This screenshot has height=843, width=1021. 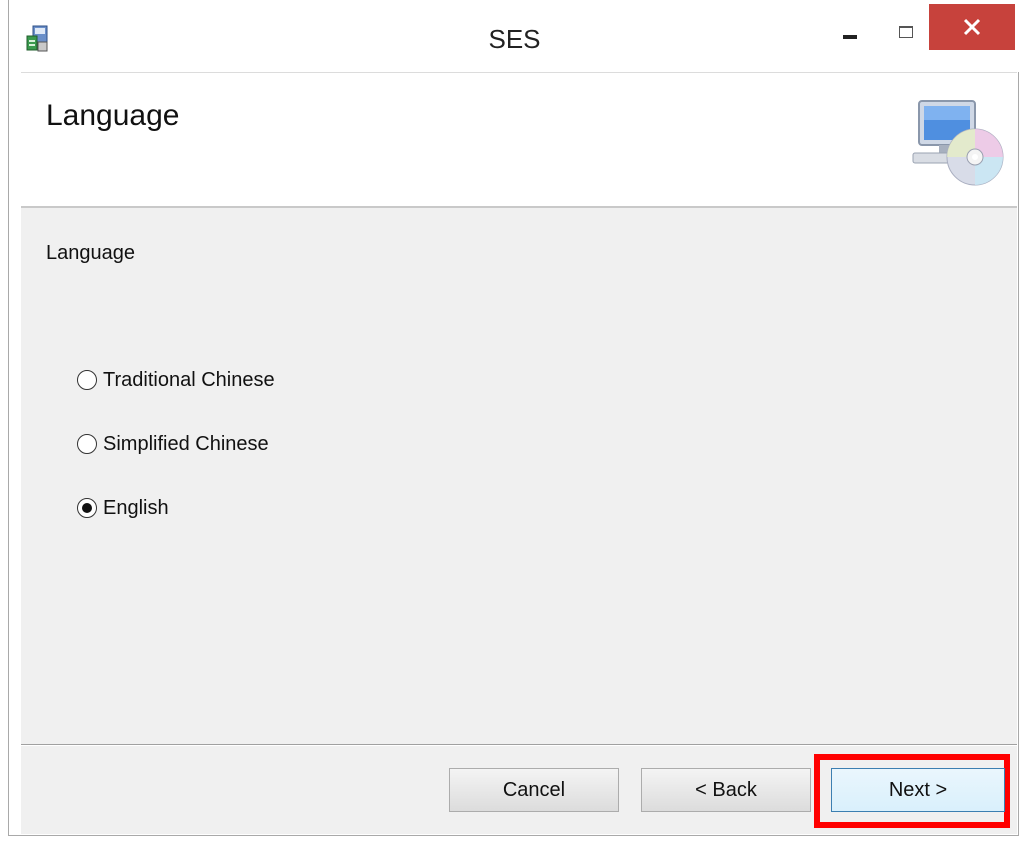 I want to click on radio-label: Traditional Chinese, so click(x=189, y=379).